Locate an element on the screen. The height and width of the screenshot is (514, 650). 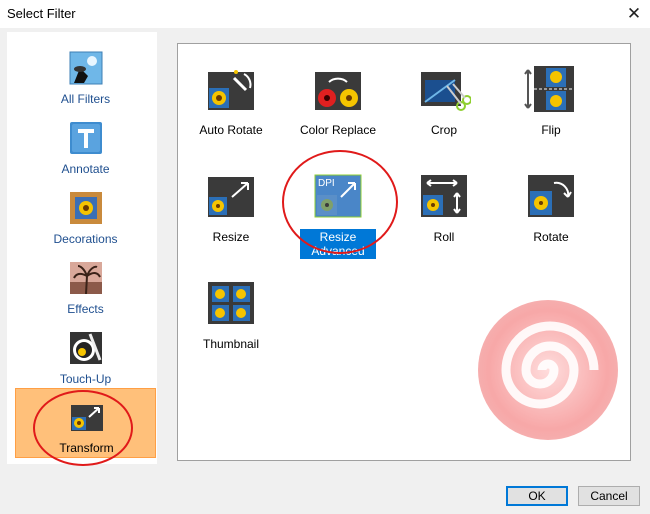
category-transform: Transform is located at coordinates (85, 423).